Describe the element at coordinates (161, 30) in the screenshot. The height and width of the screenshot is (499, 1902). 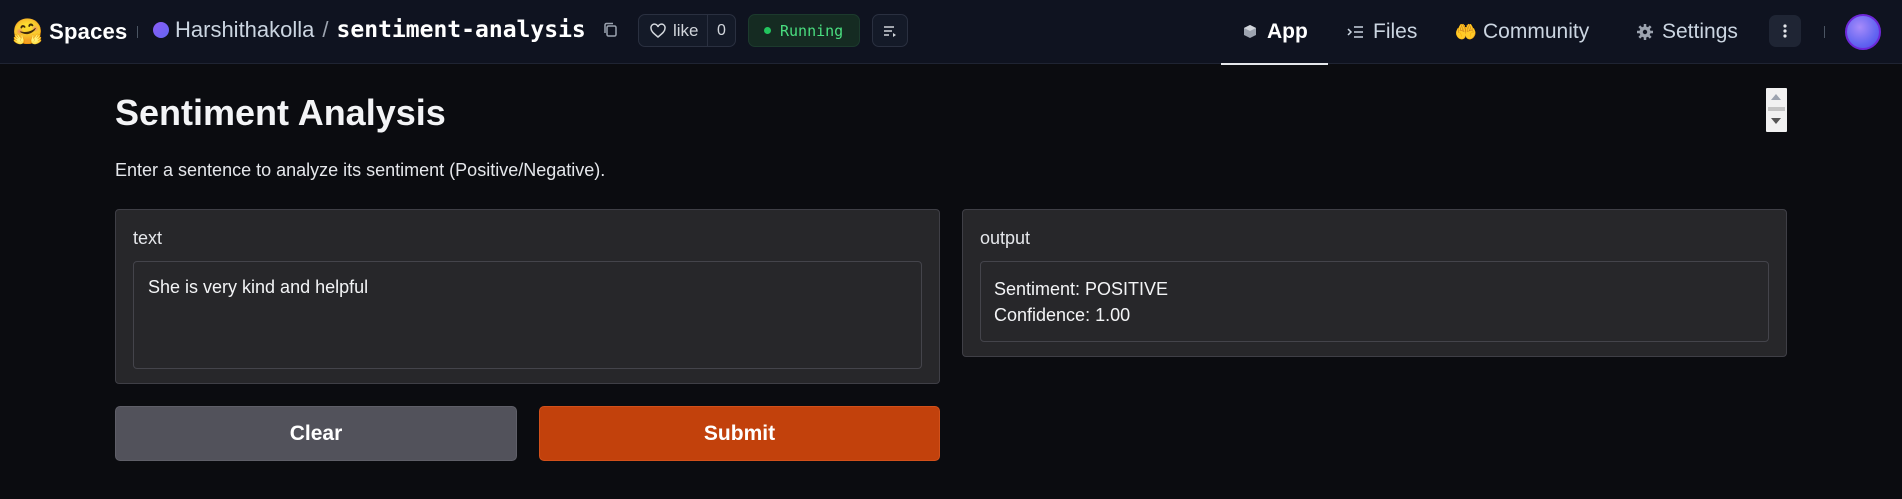
I see `owner-avatar` at that location.